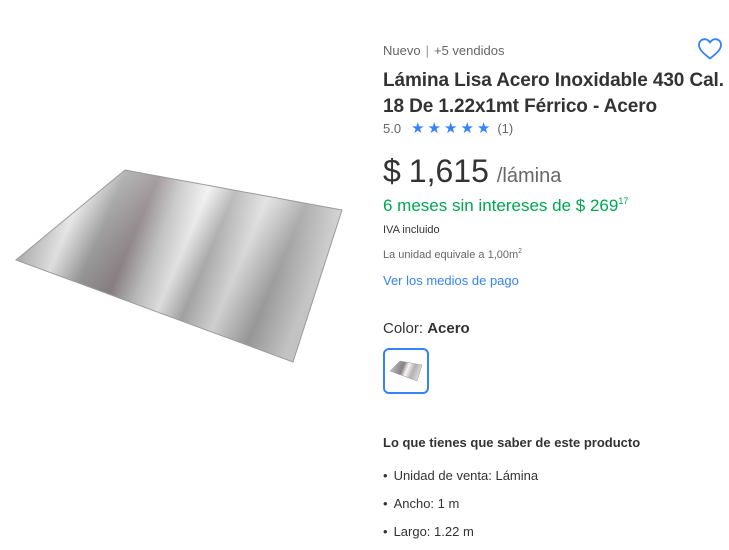 The height and width of the screenshot is (550, 729). I want to click on rating-count: (1), so click(505, 128).